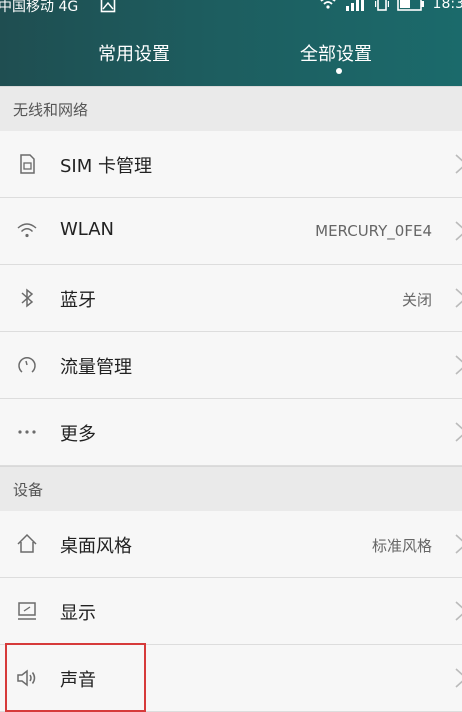 This screenshot has width=462, height=712. What do you see at coordinates (231, 298) in the screenshot?
I see `settings-item-bluetooth: 蓝牙 关闭` at bounding box center [231, 298].